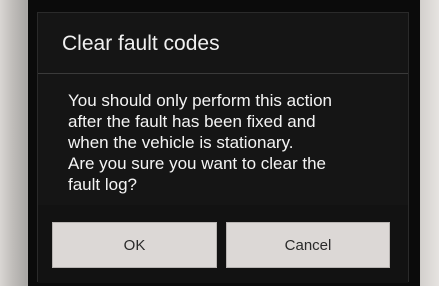 The width and height of the screenshot is (439, 286). I want to click on message-line: Are you sure you want to clear the, so click(197, 163).